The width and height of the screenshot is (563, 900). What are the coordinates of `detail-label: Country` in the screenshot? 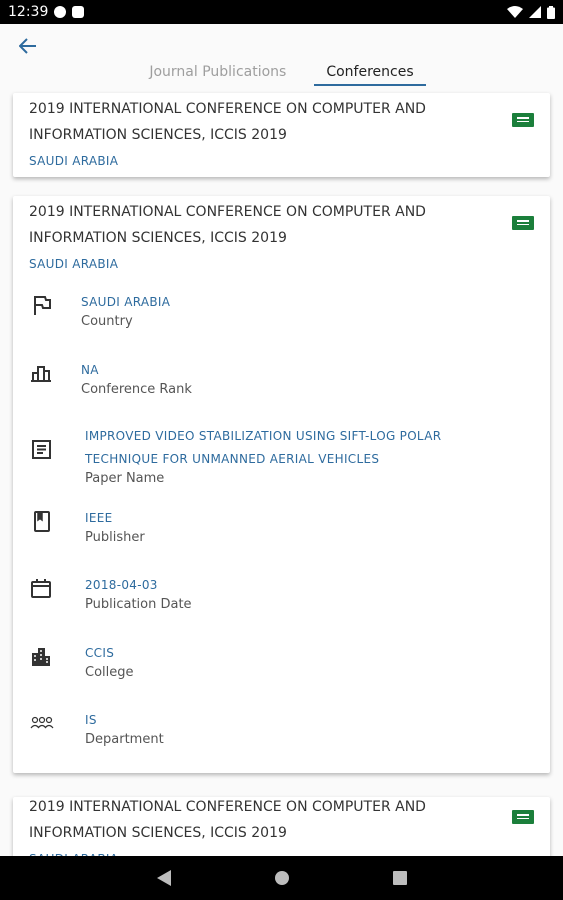 It's located at (107, 321).